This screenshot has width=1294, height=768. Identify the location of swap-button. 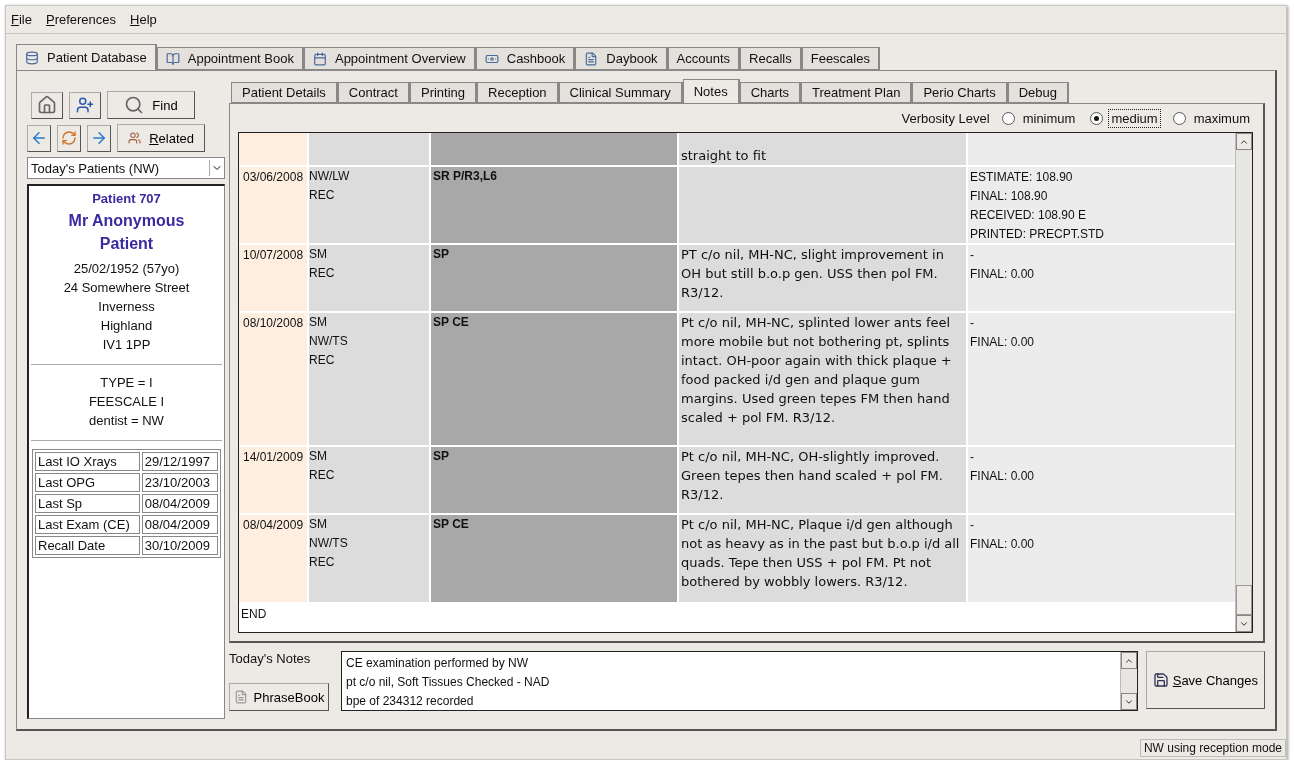
(69, 138).